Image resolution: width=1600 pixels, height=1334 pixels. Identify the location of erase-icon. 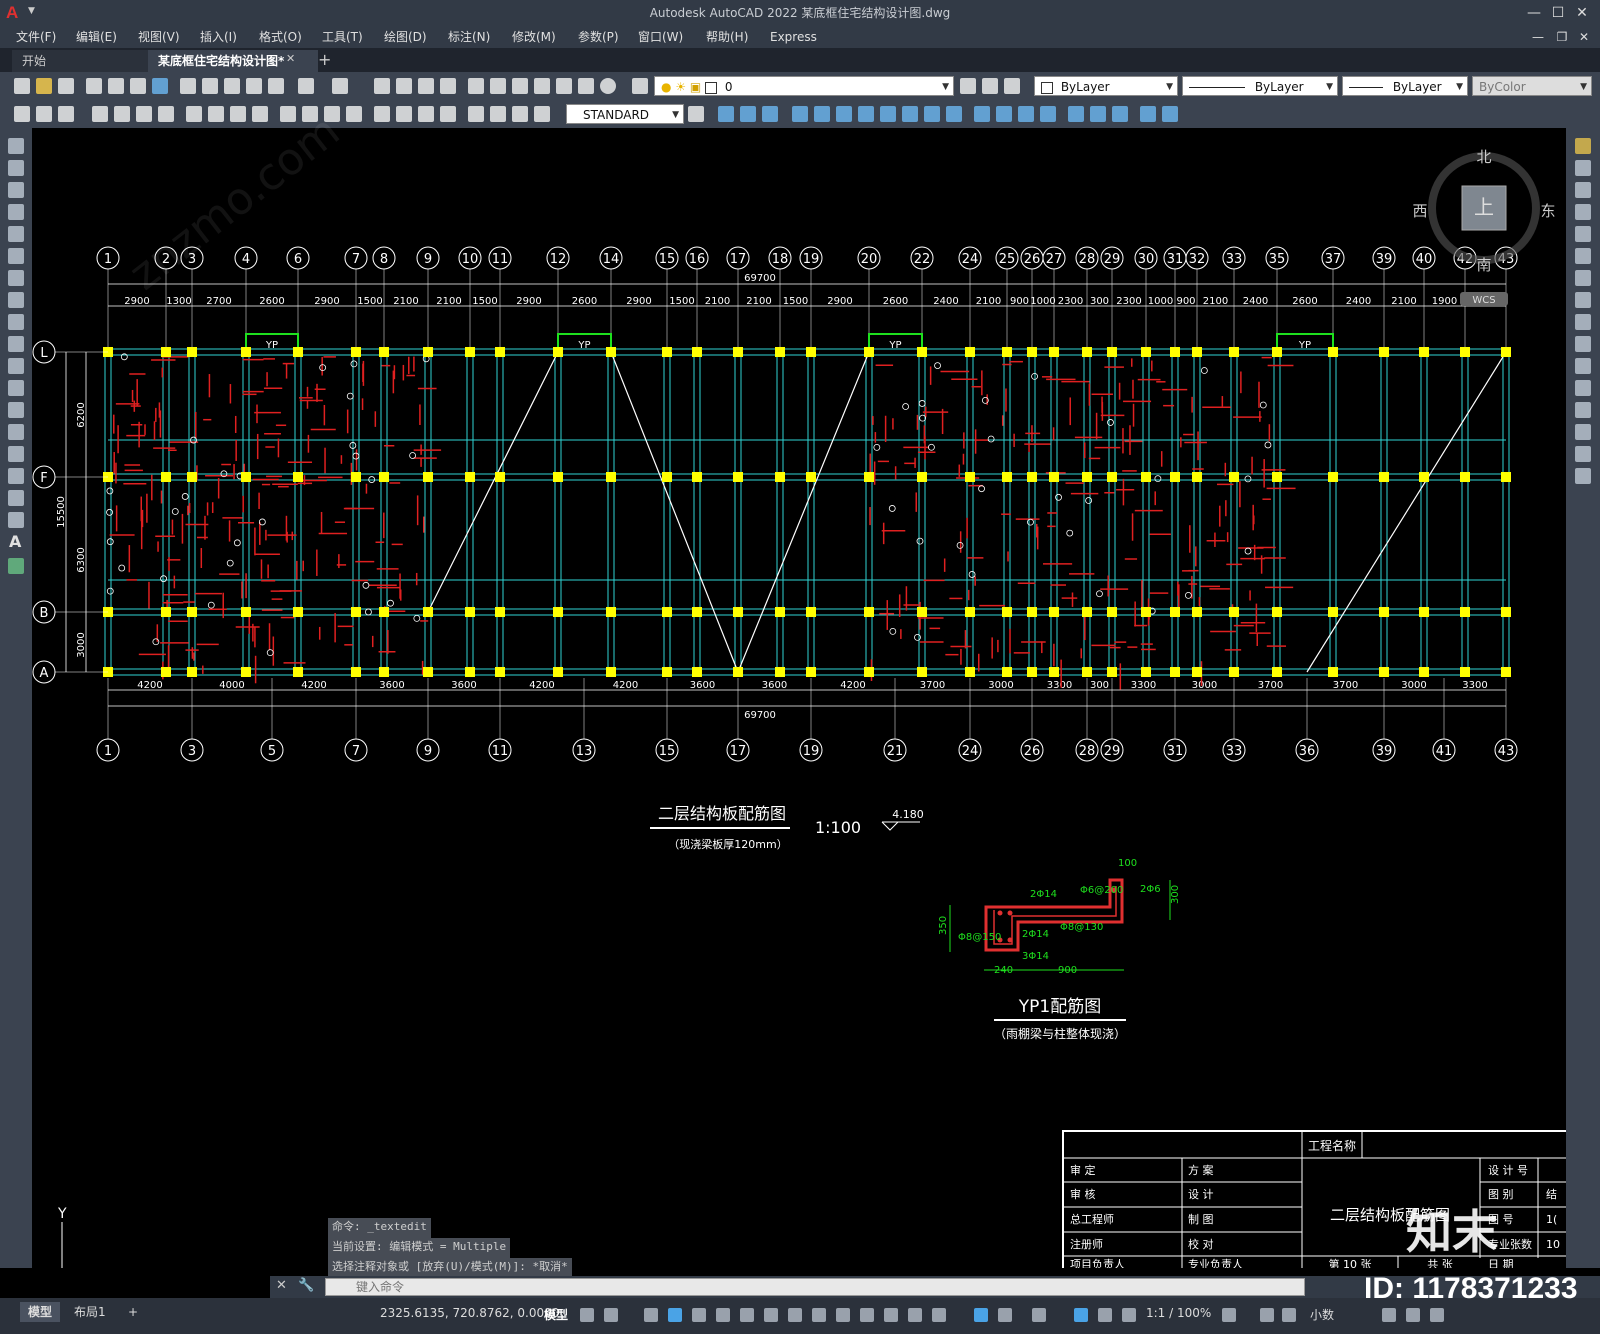
(726, 114).